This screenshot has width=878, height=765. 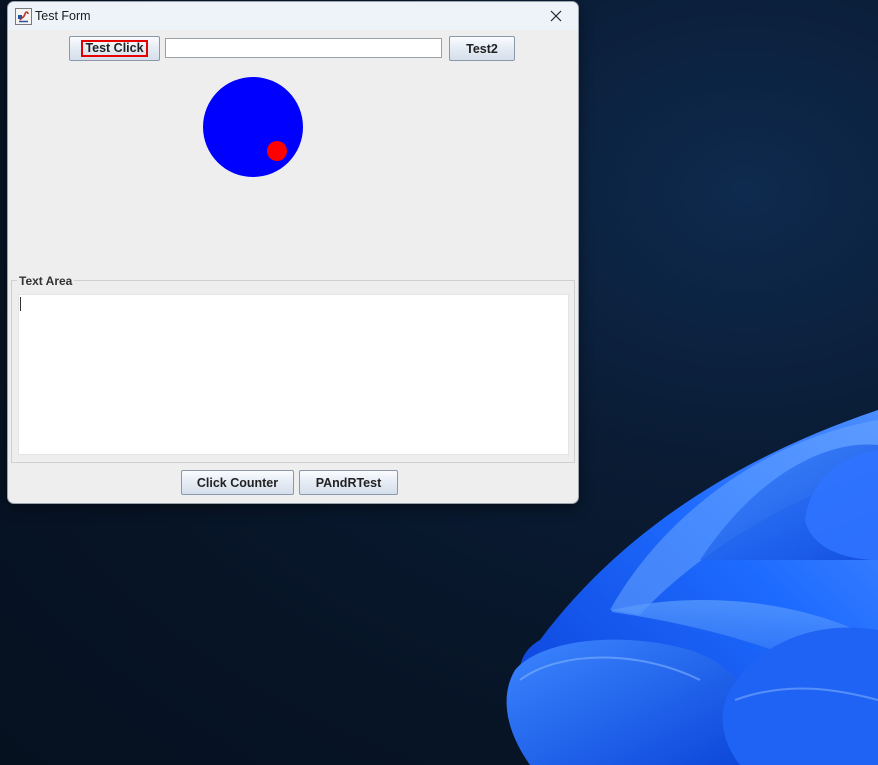 What do you see at coordinates (293, 374) in the screenshot?
I see `text-area` at bounding box center [293, 374].